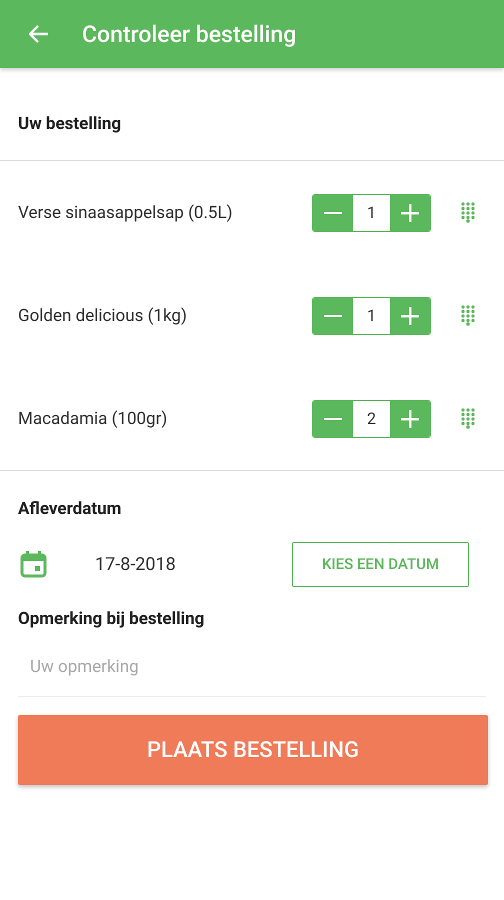  Describe the element at coordinates (93, 418) in the screenshot. I see `product-name: Macadamia (100gr)` at that location.